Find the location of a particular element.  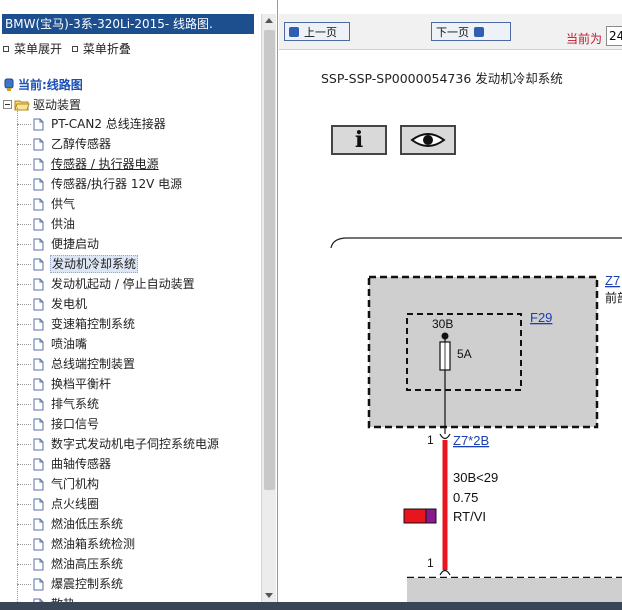

tree-item: 传感器/执行器 12V 电源 is located at coordinates (137, 184).